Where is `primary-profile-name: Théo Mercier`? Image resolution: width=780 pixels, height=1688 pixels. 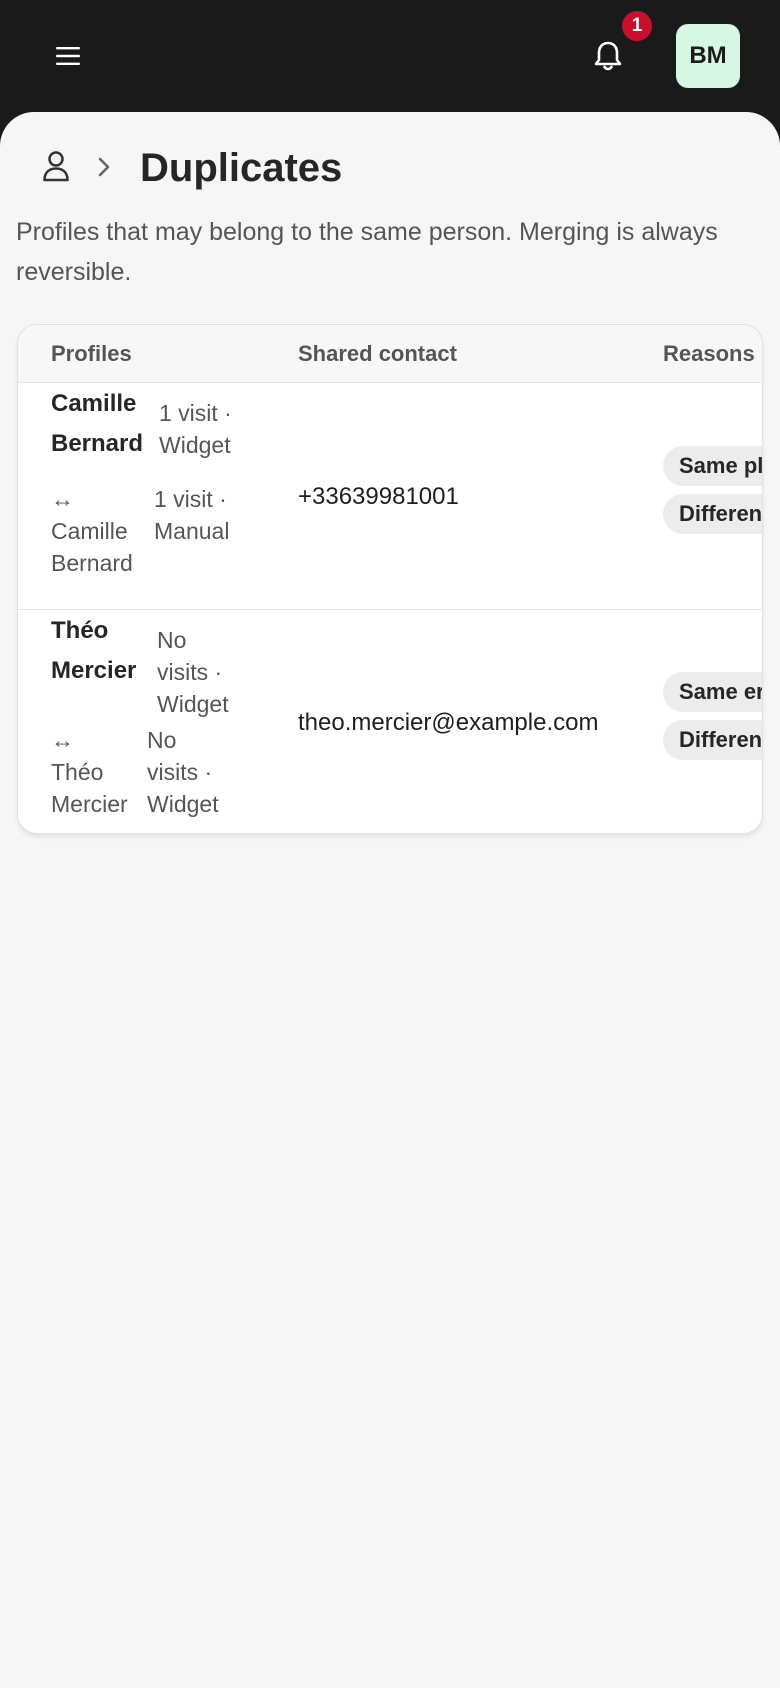 primary-profile-name: Théo Mercier is located at coordinates (101, 651).